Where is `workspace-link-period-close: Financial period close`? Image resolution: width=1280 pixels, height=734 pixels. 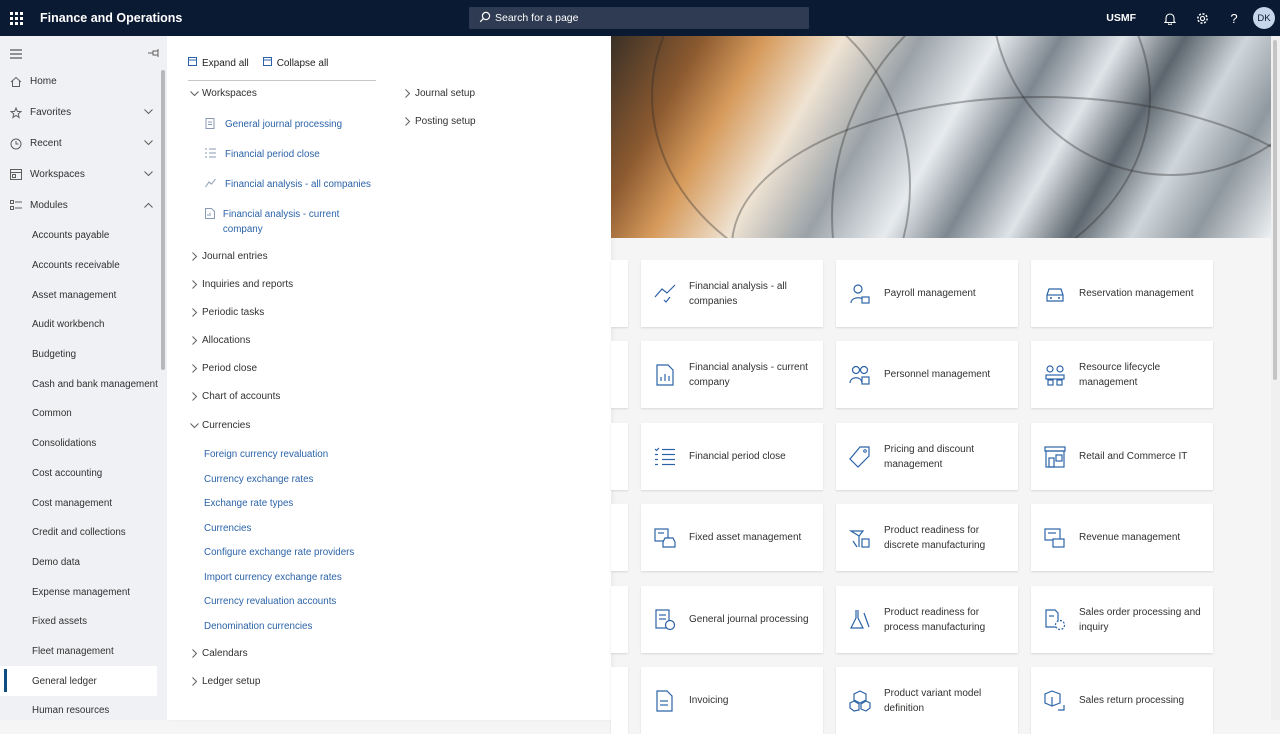
workspace-link-period-close: Financial period close is located at coordinates (262, 154).